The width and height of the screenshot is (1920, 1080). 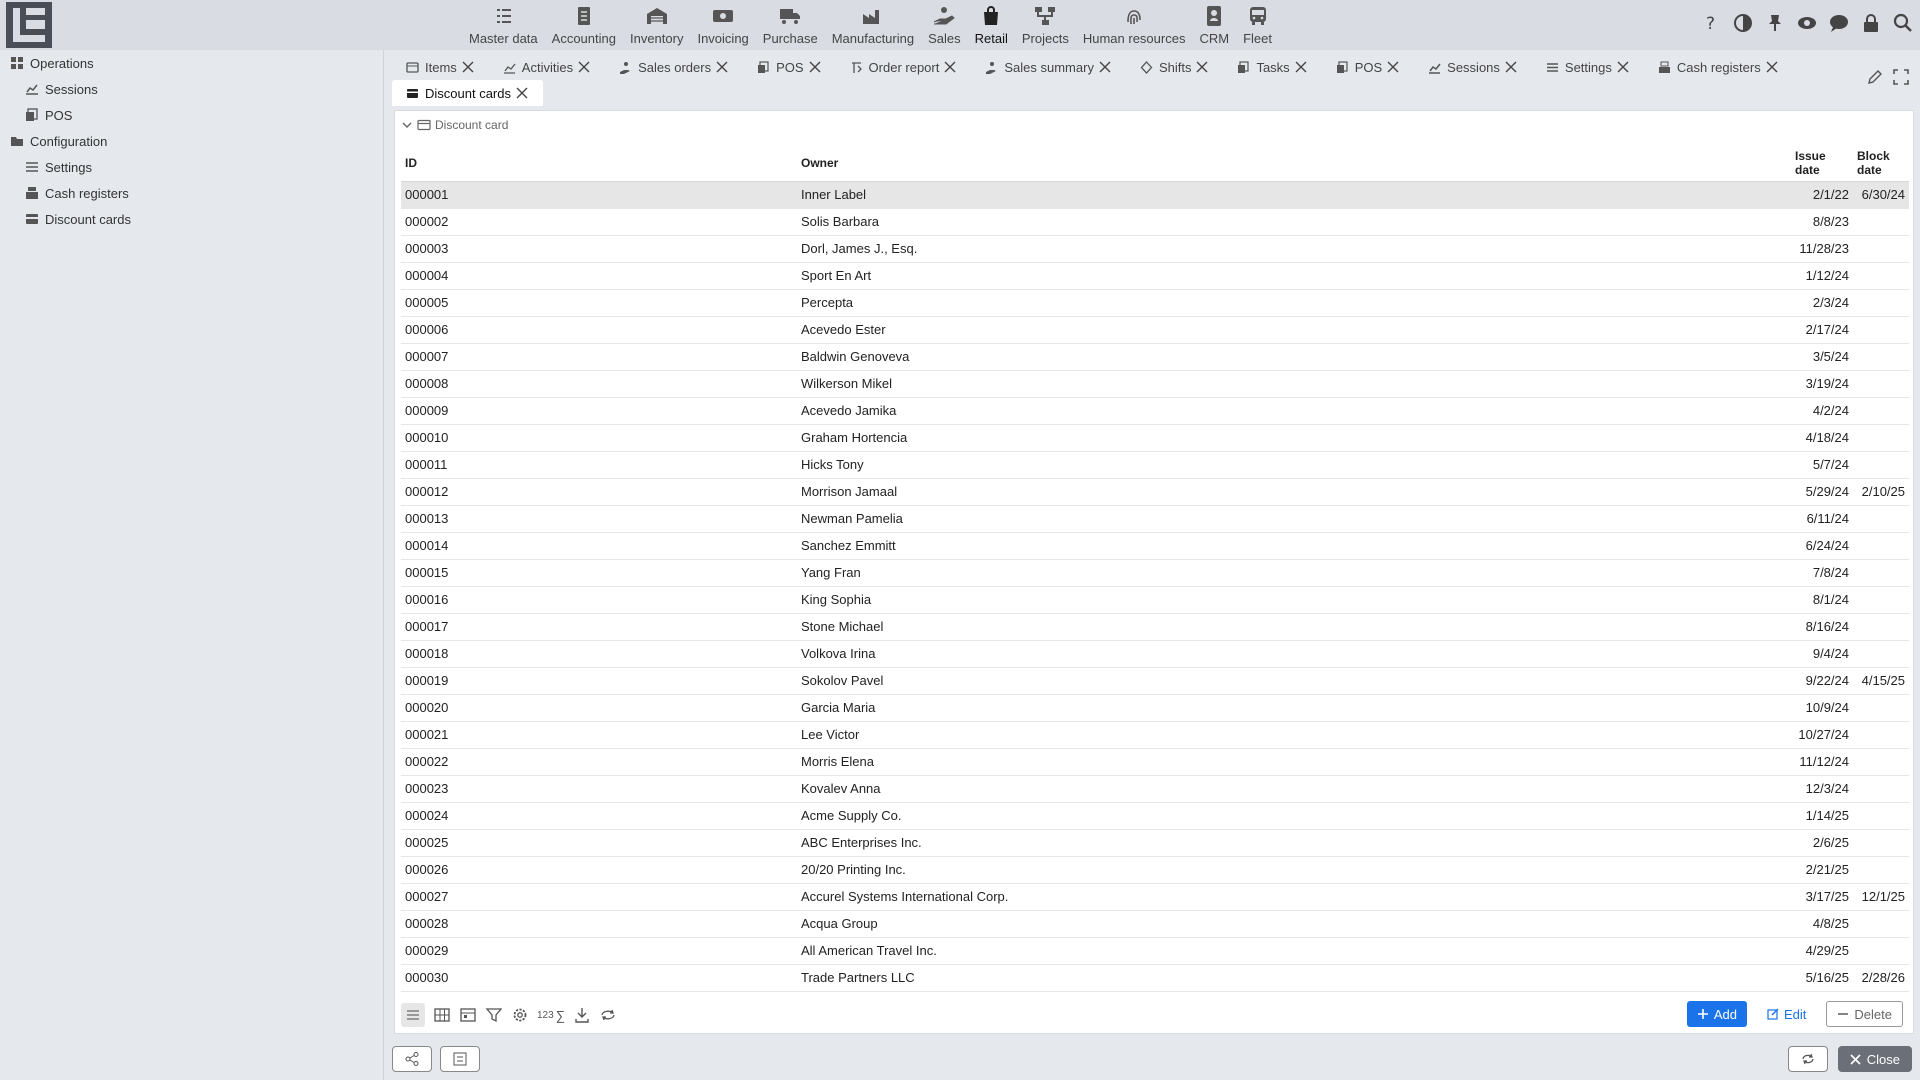 What do you see at coordinates (904, 67) in the screenshot?
I see `tab-order-report: Order report` at bounding box center [904, 67].